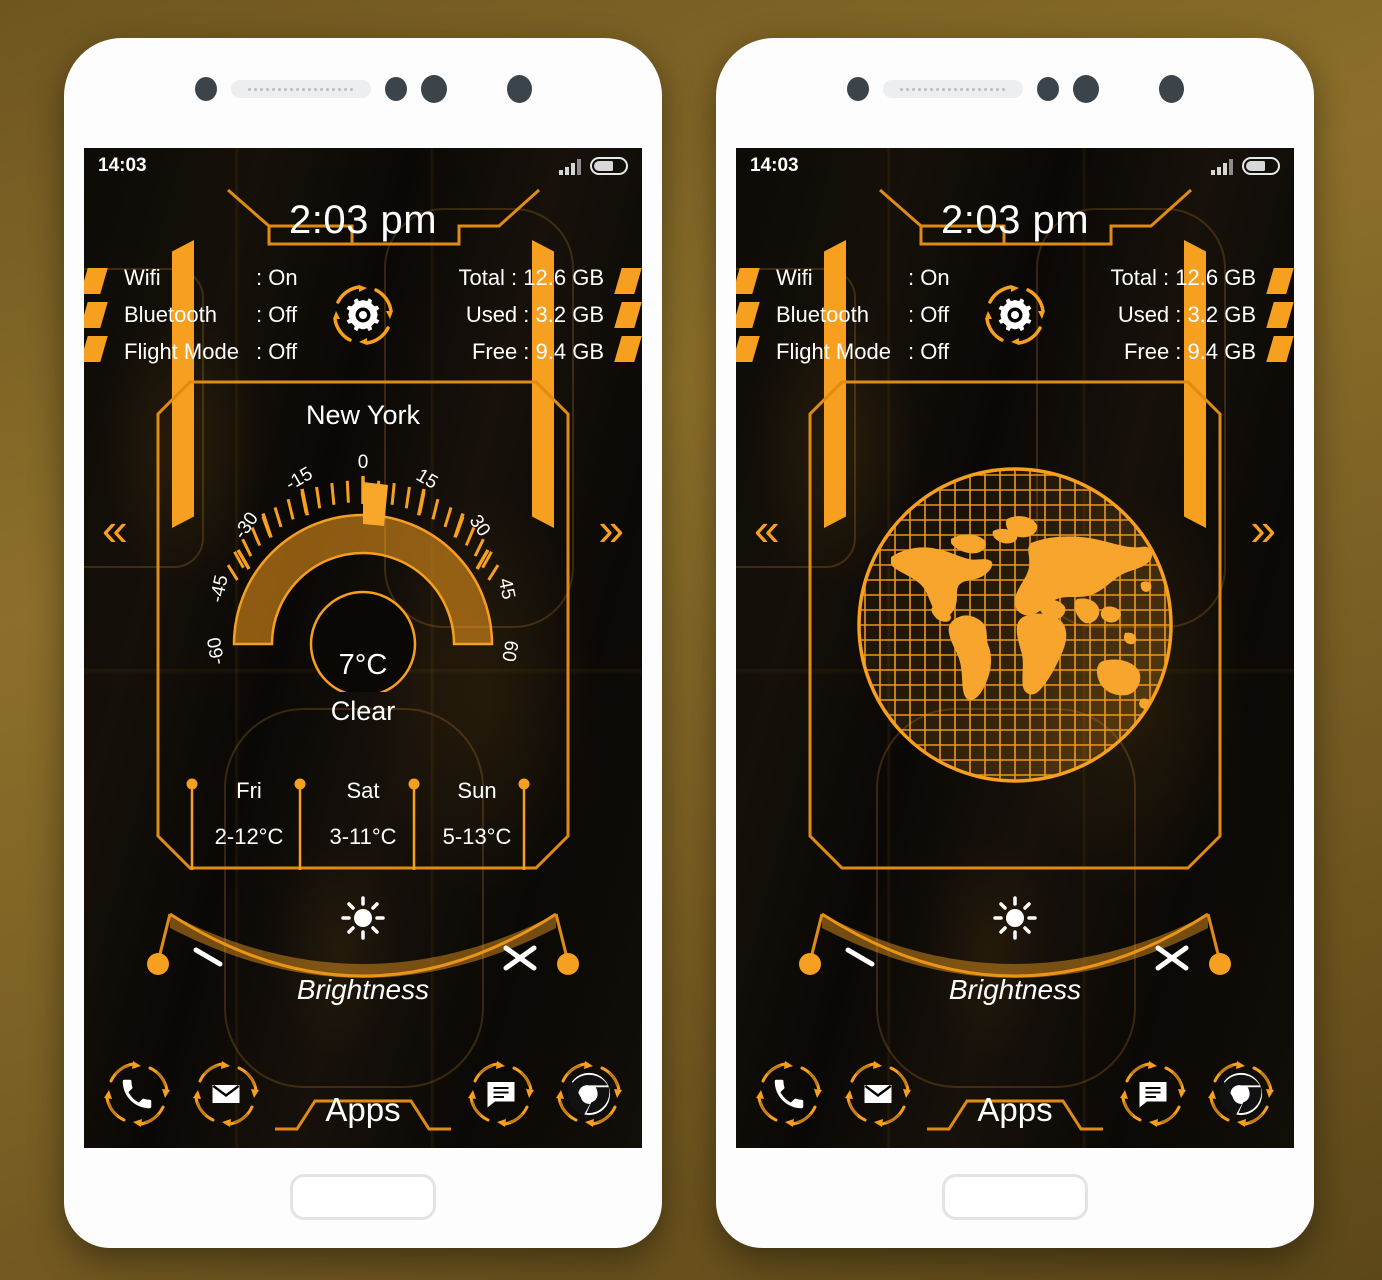 The height and width of the screenshot is (1280, 1382). What do you see at coordinates (1222, 166) in the screenshot?
I see `signal-bars-icon` at bounding box center [1222, 166].